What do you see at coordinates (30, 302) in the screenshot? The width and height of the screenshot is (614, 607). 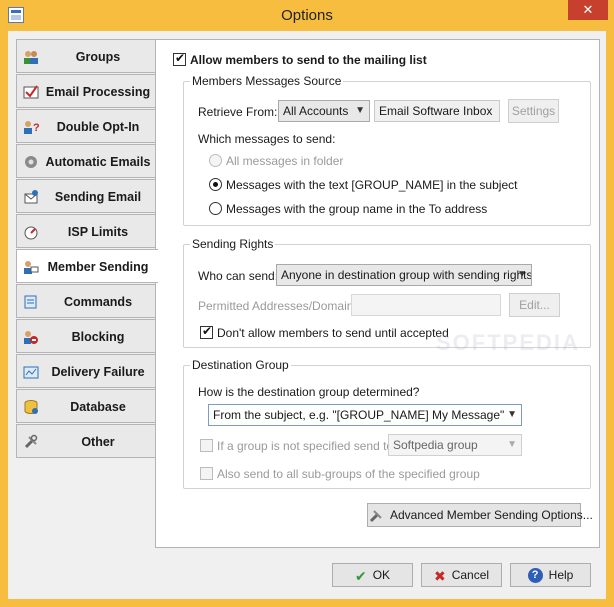 I see `commands-icon` at bounding box center [30, 302].